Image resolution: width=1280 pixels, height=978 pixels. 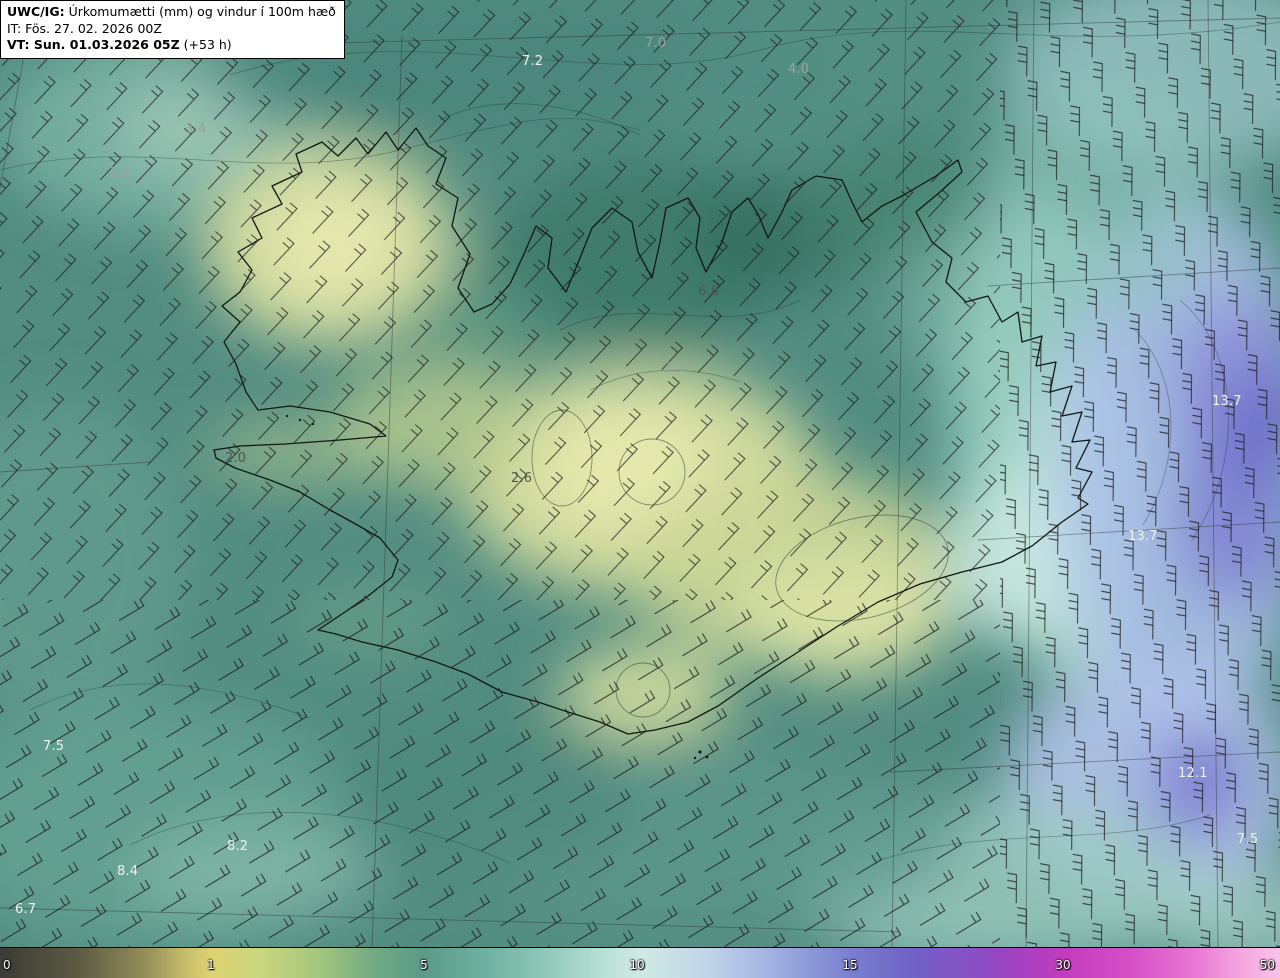 I want to click on contour-label: 6.7, so click(x=26, y=909).